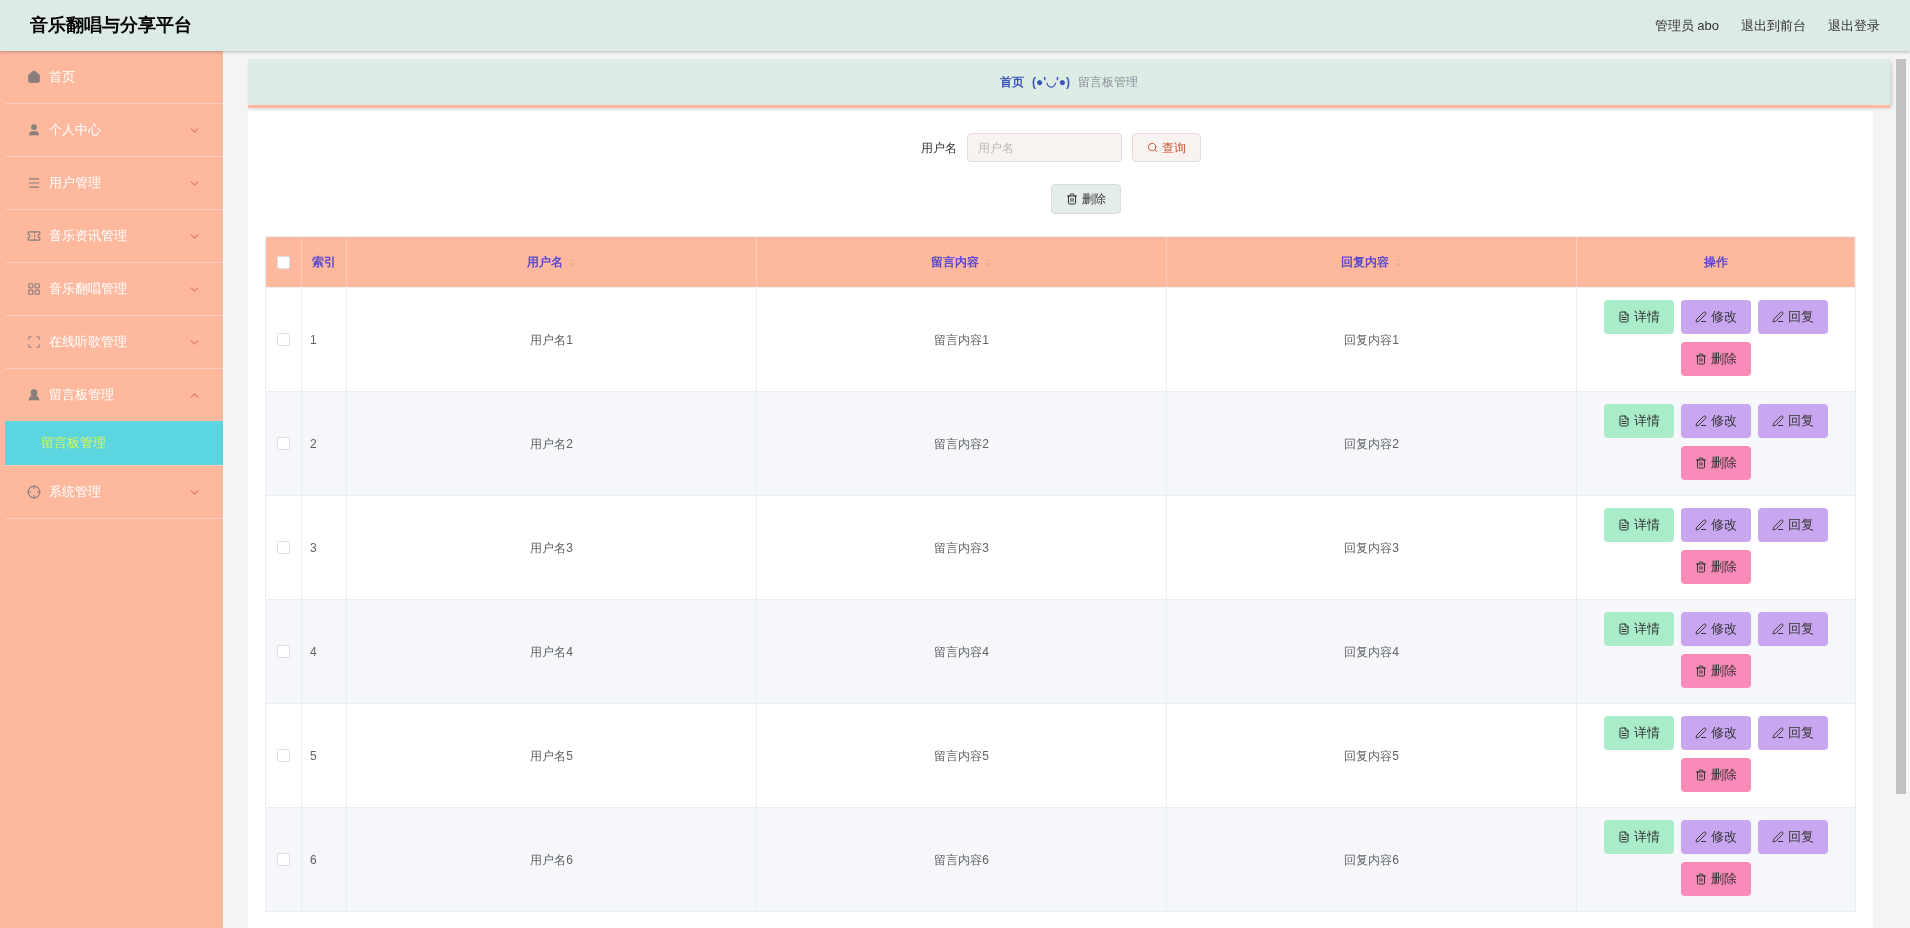  Describe the element at coordinates (961, 652) in the screenshot. I see `table-cell-text: 留言内容4` at that location.